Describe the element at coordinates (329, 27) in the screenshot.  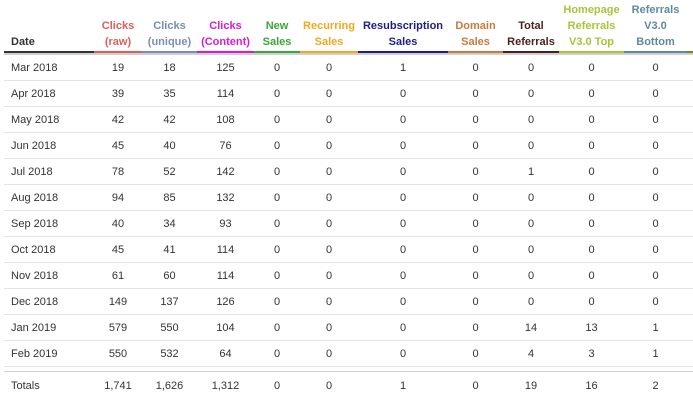
I see `column-header: Recurring Sales` at that location.